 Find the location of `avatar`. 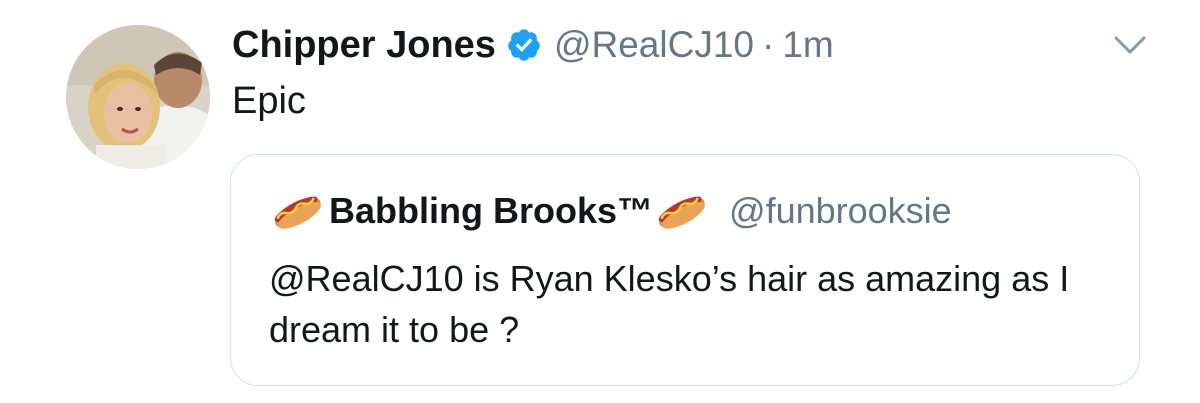

avatar is located at coordinates (138, 97).